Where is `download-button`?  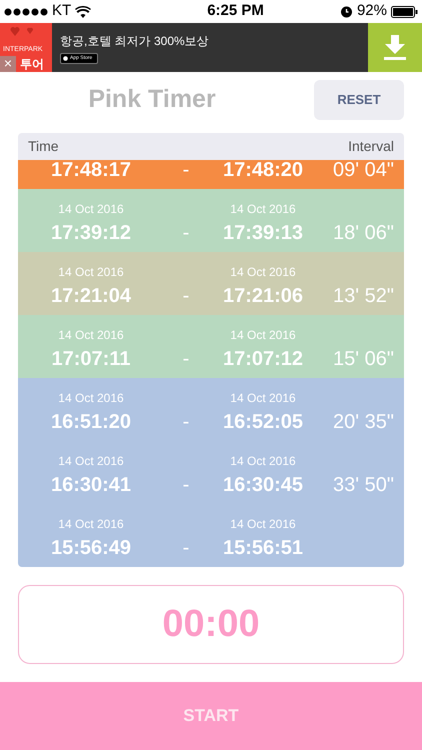
download-button is located at coordinates (395, 47).